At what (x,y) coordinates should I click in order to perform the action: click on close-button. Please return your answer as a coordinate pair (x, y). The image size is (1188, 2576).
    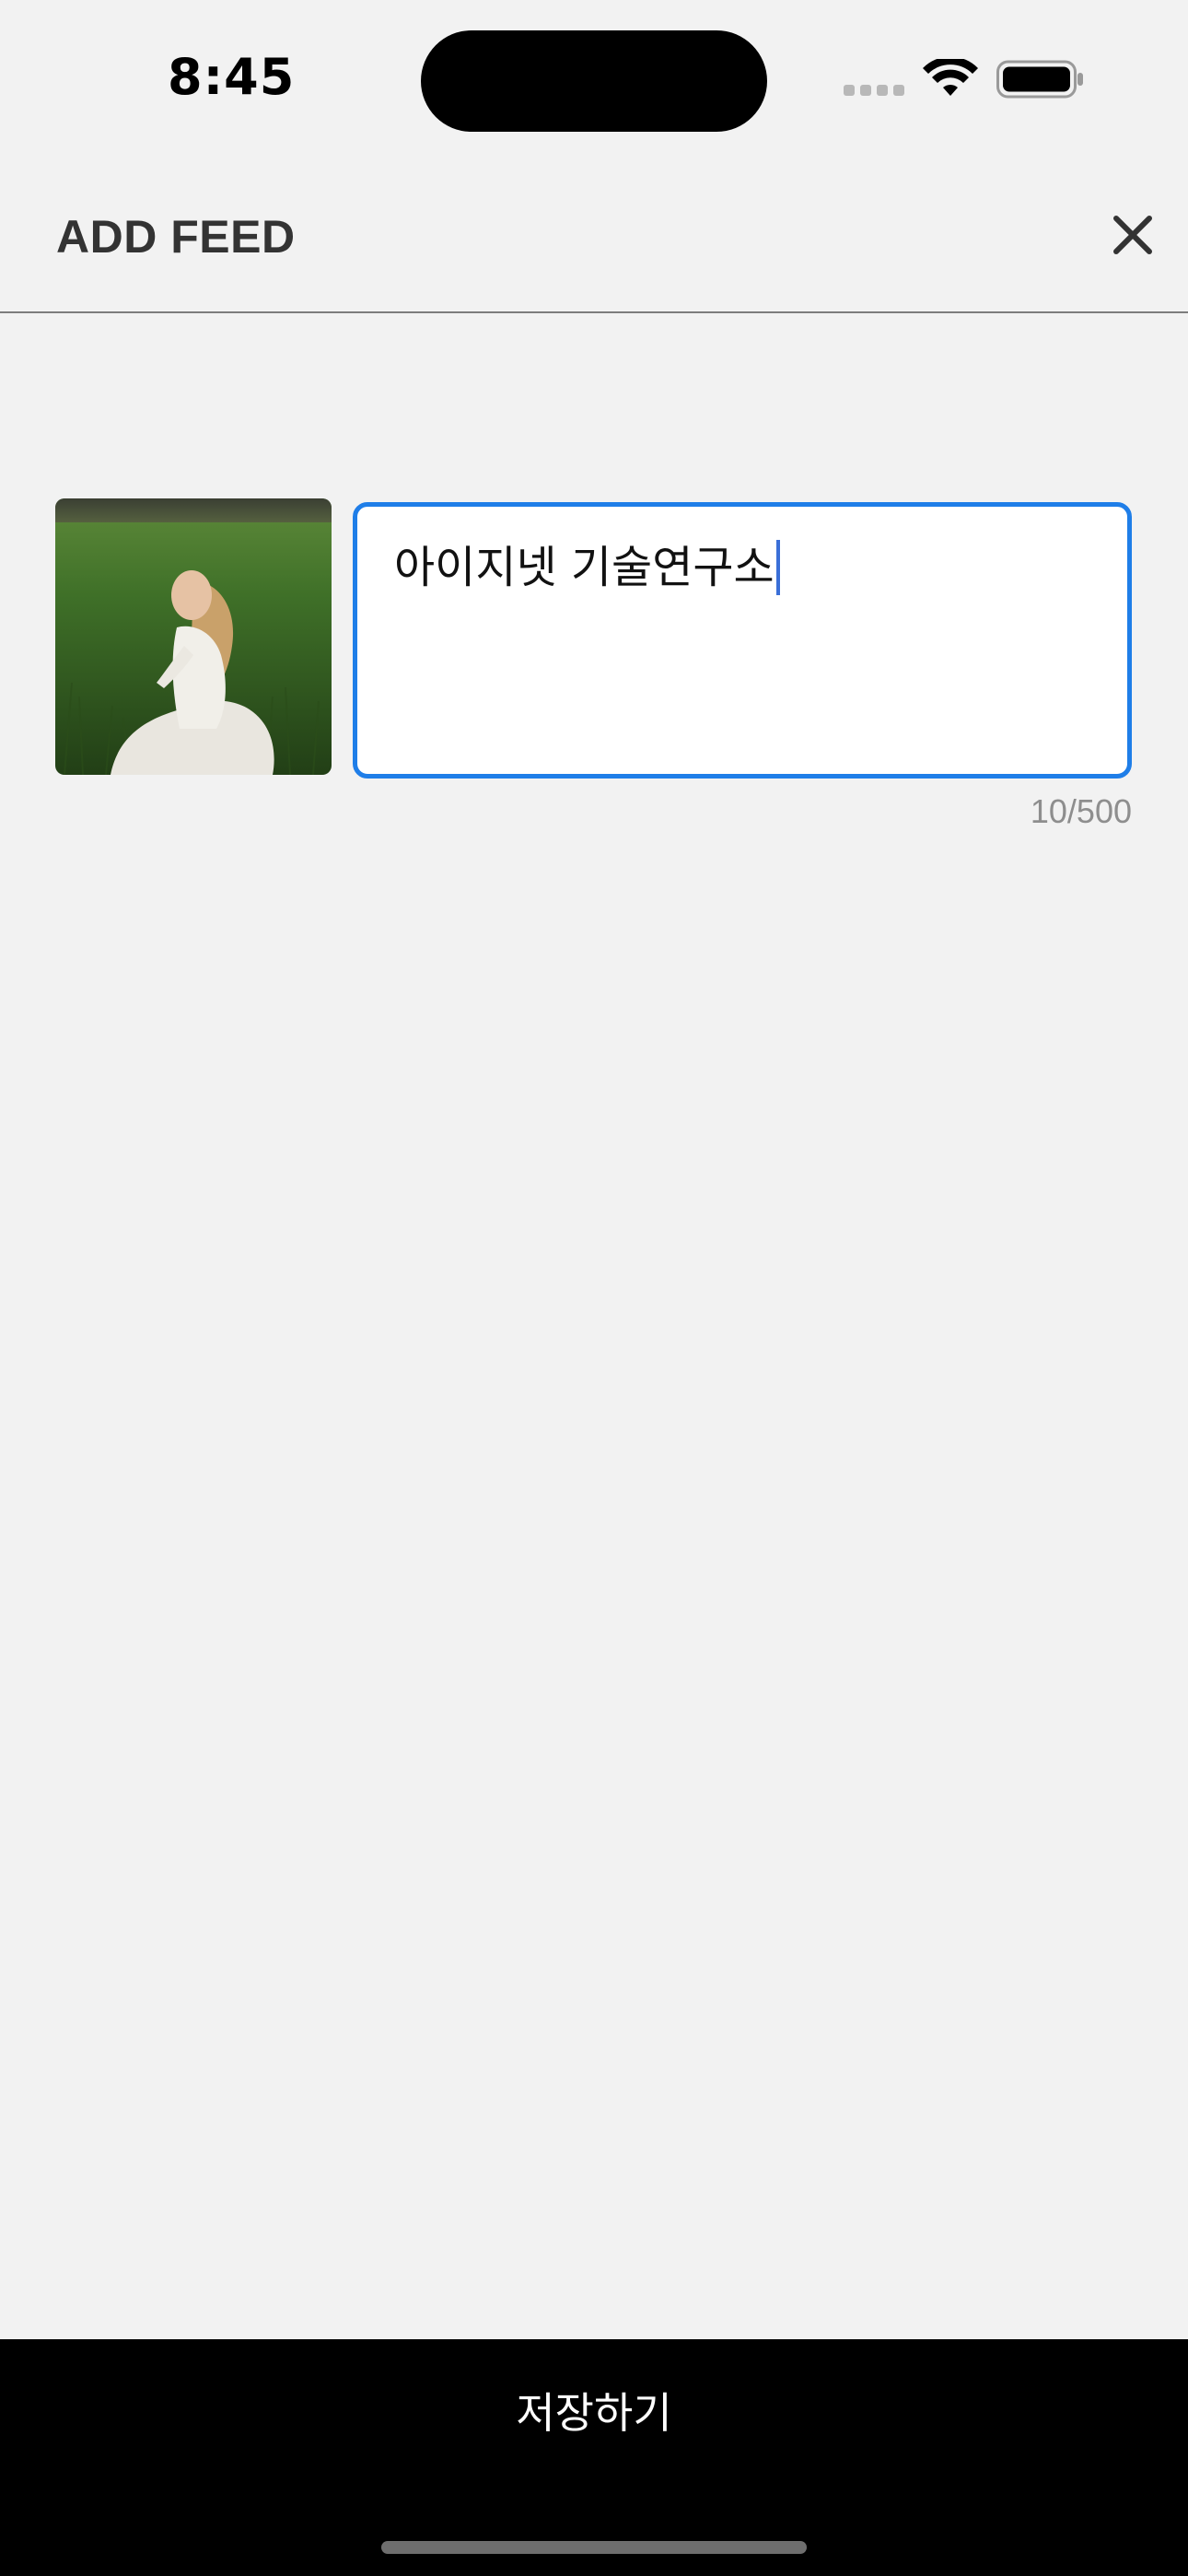
    Looking at the image, I should click on (1132, 235).